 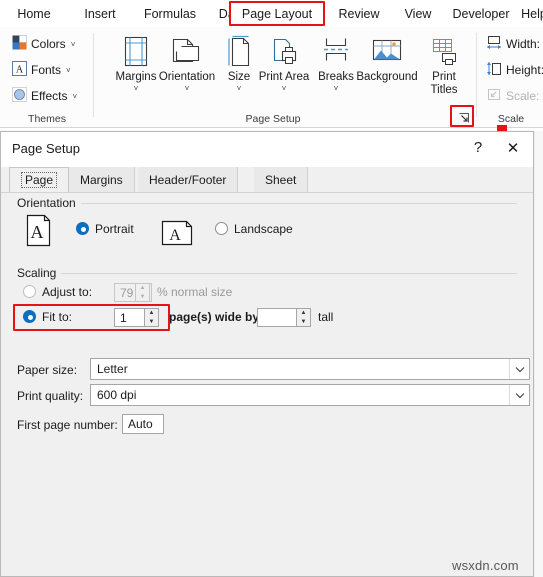 I want to click on ribbon-tab-developer: Developer, so click(x=481, y=13).